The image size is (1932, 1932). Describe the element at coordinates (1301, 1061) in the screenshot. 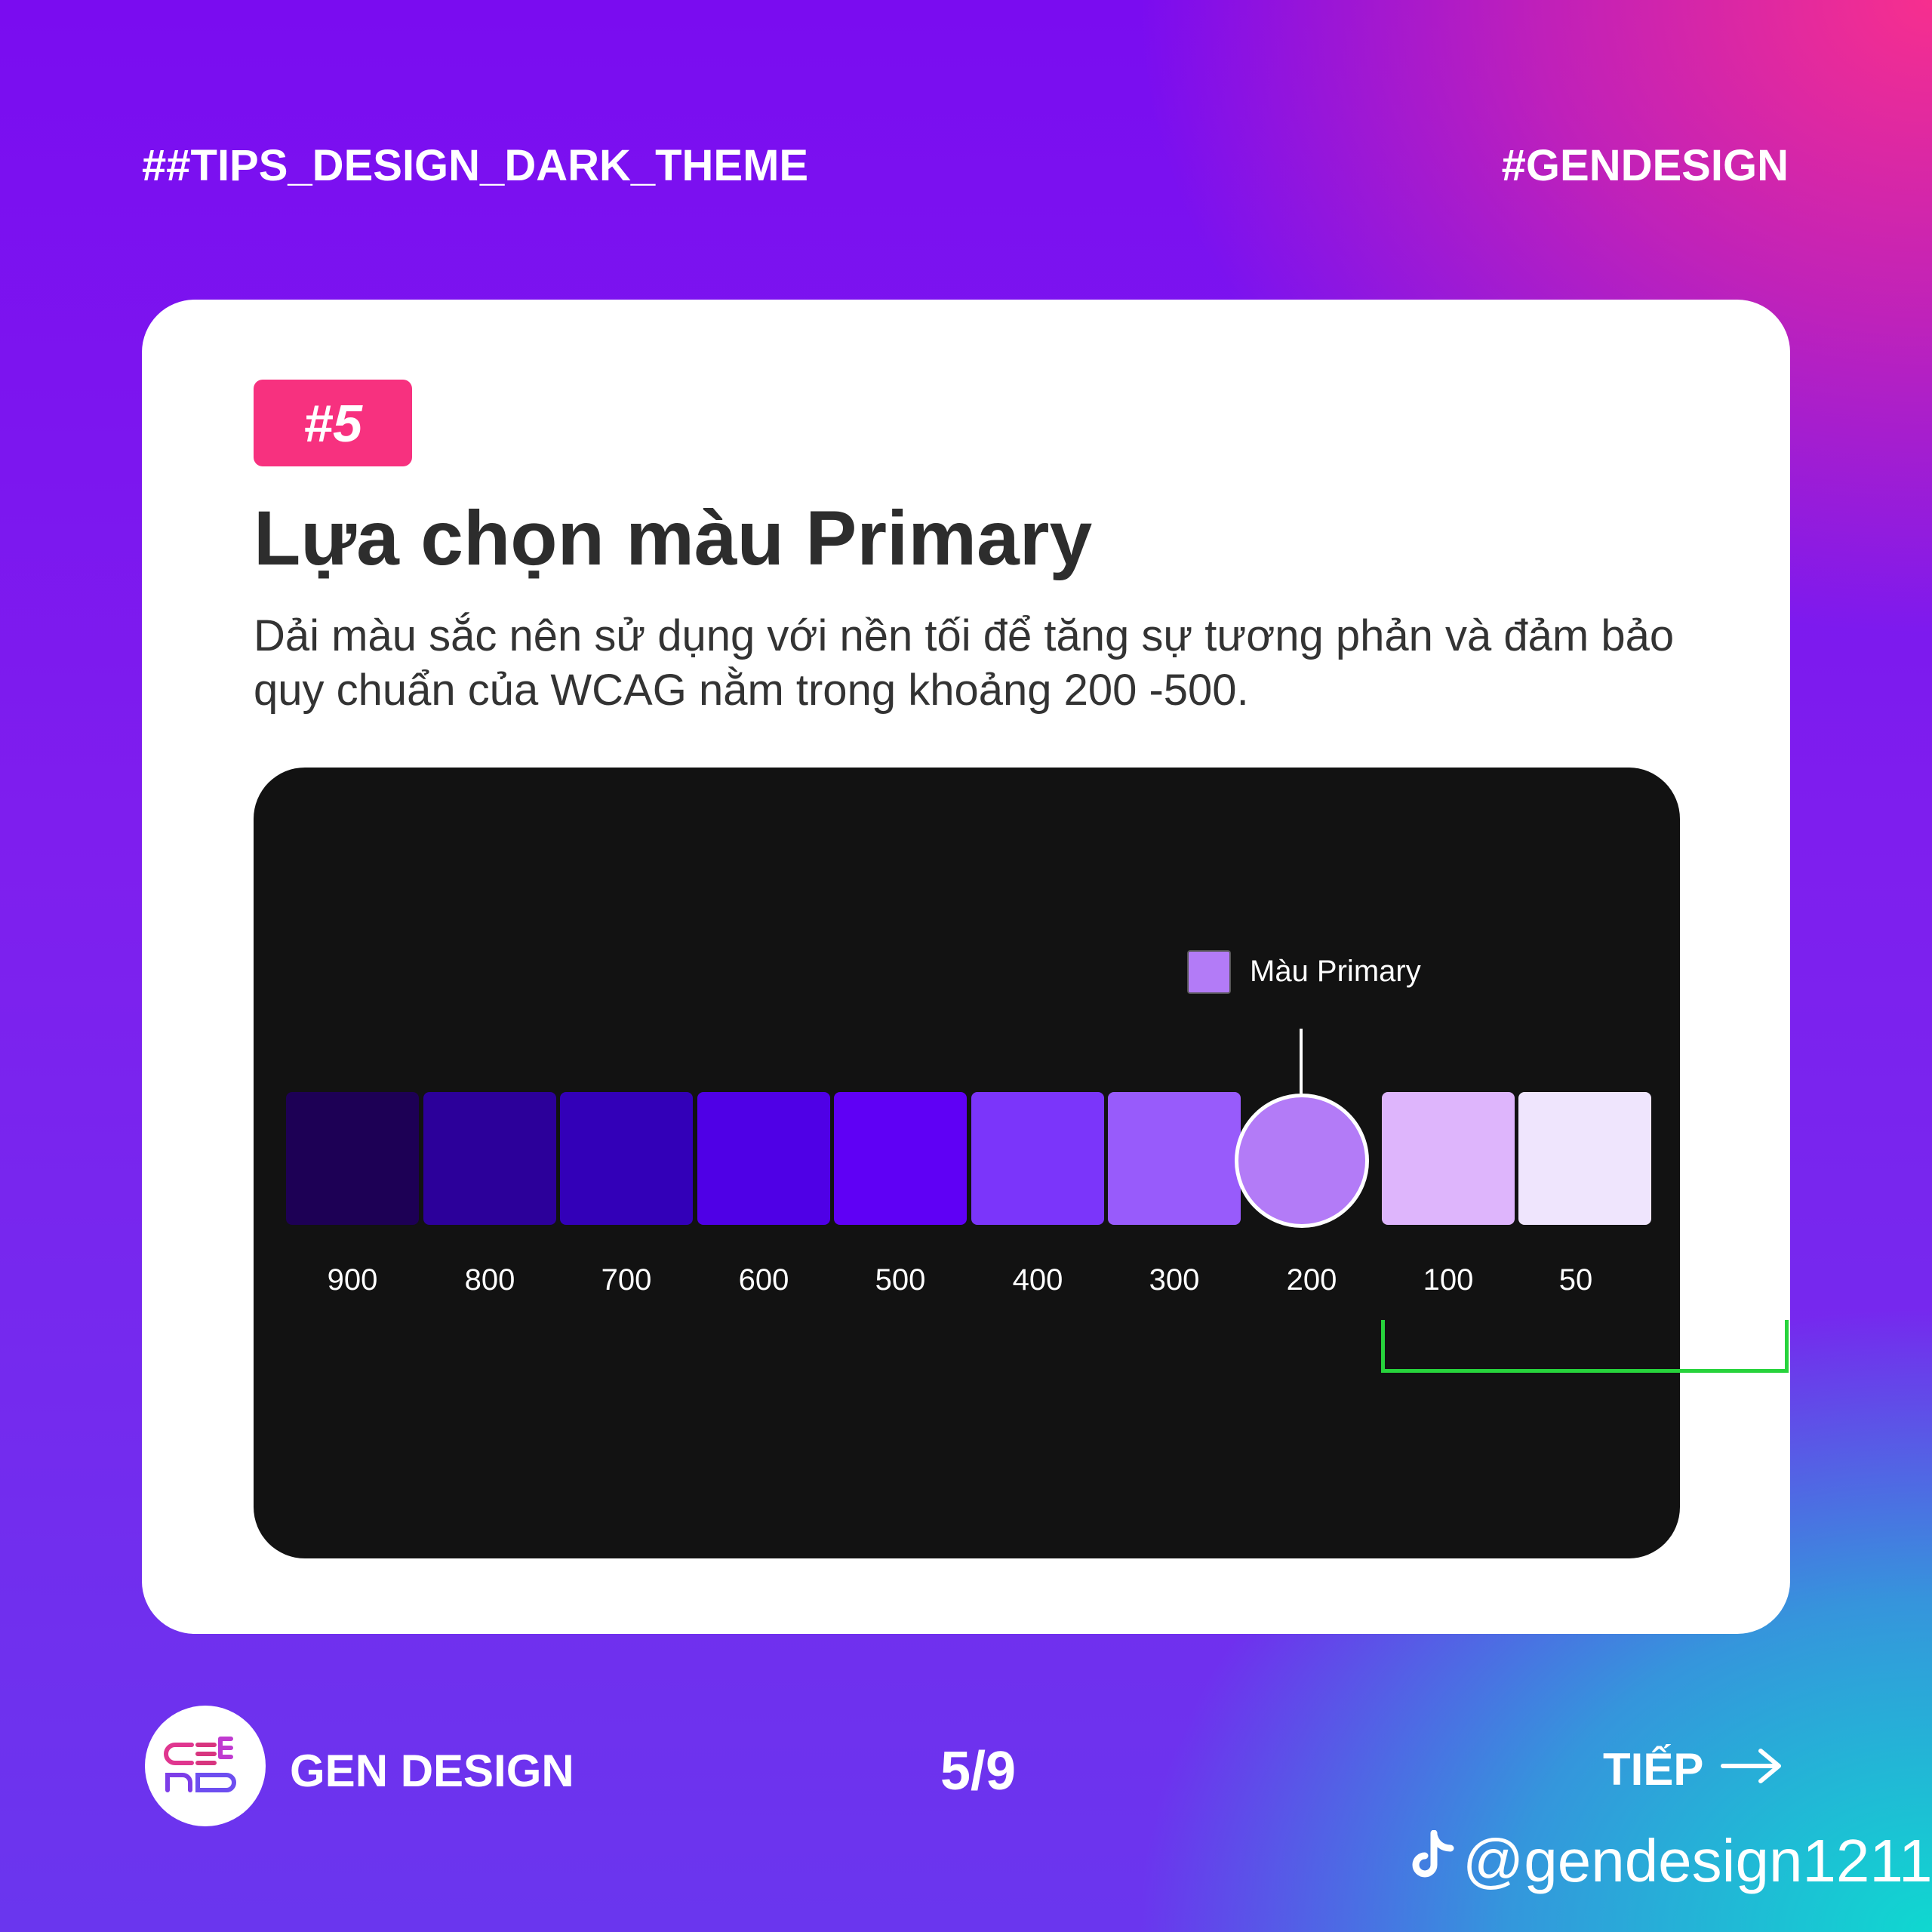

I see `primary-pointer-line` at that location.